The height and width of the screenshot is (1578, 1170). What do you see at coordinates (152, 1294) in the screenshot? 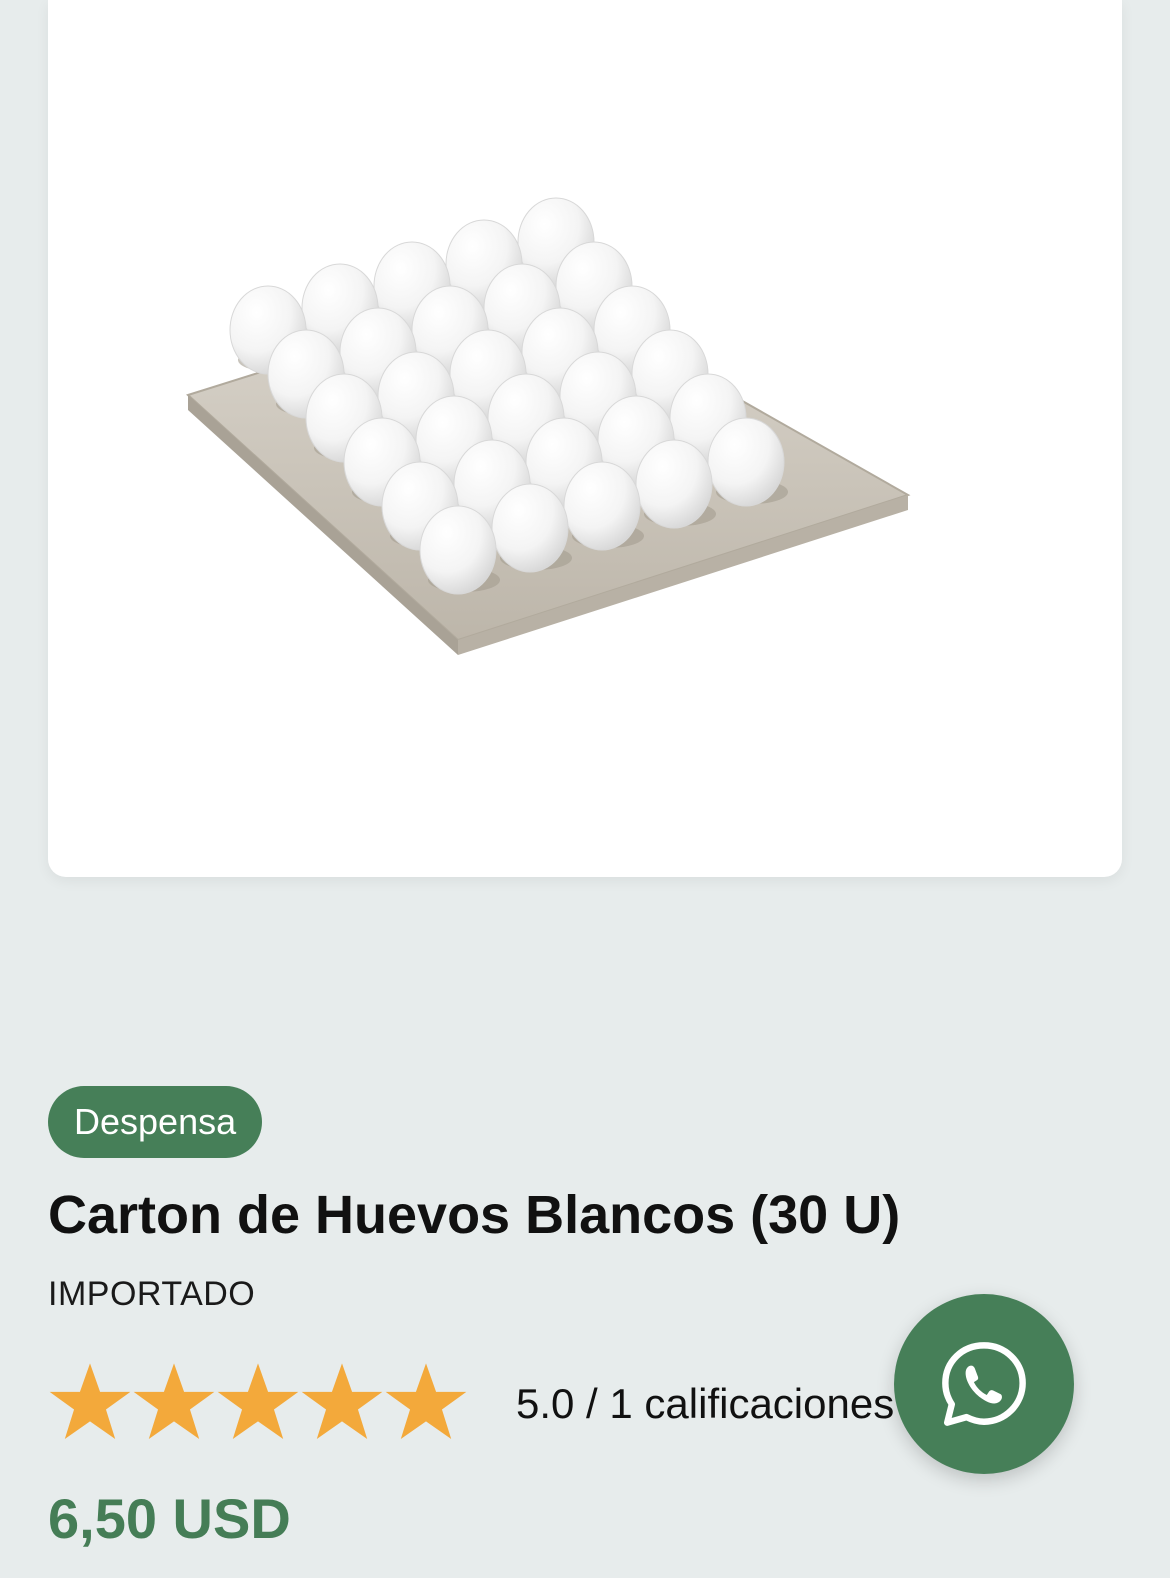
I see `product-brand: IMPORTADO` at bounding box center [152, 1294].